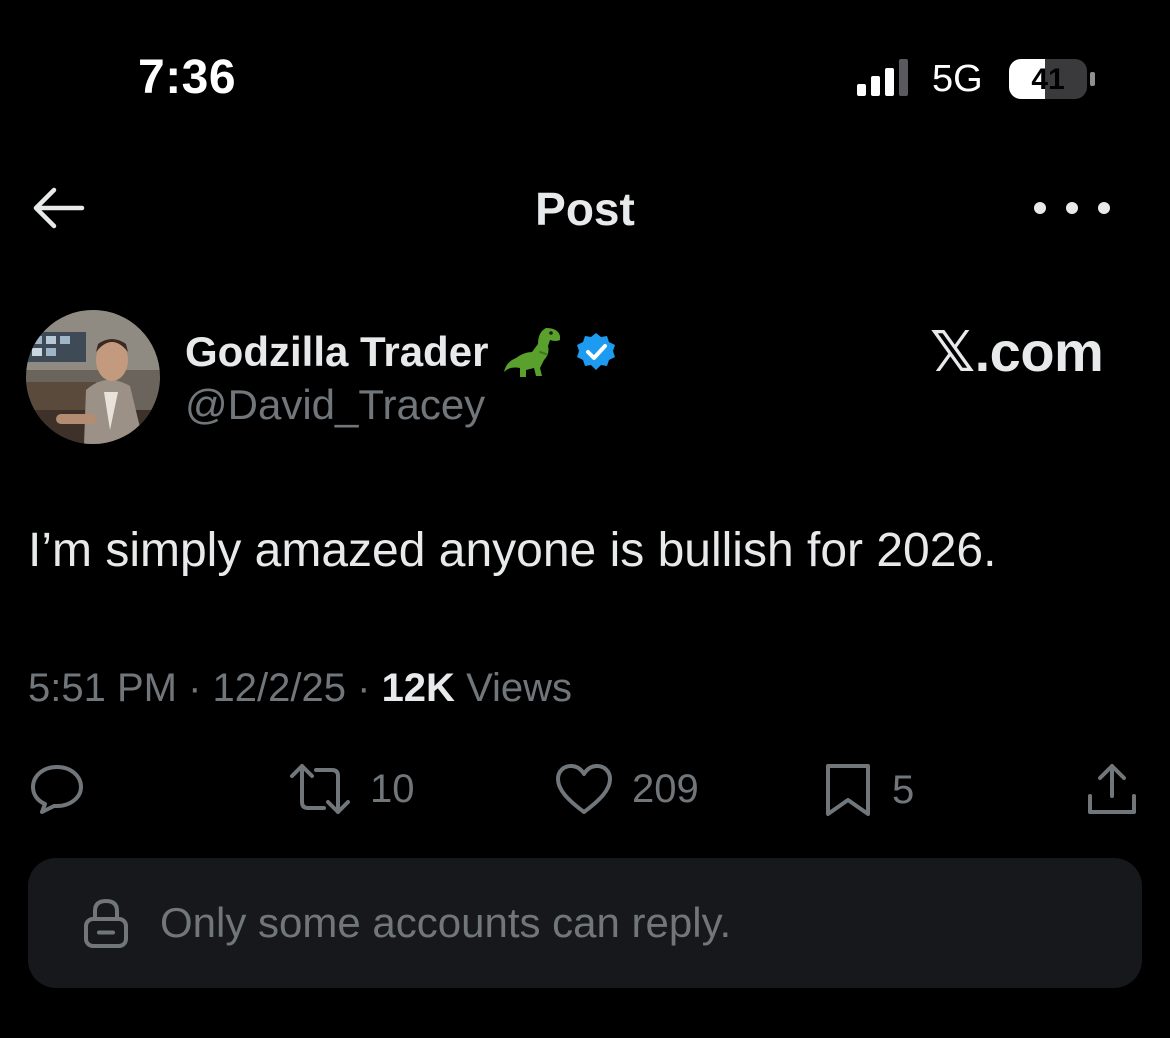 The height and width of the screenshot is (1038, 1170). Describe the element at coordinates (584, 789) in the screenshot. I see `heart-icon` at that location.